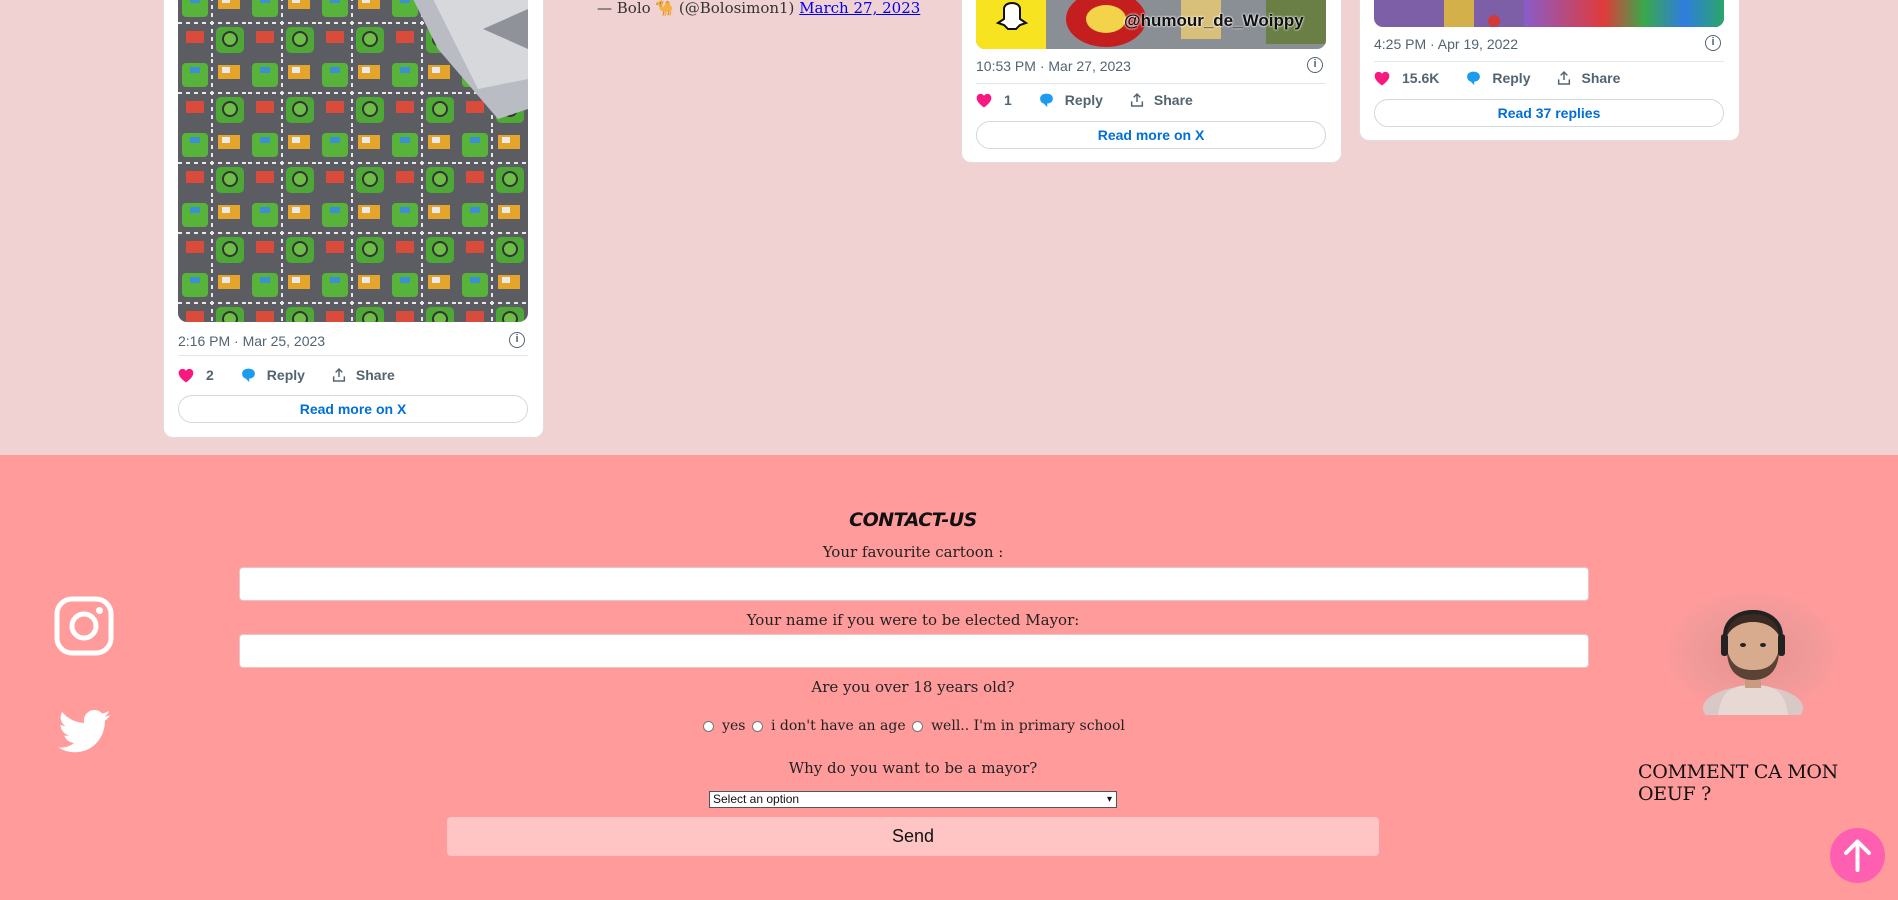  I want to click on like-button: 1, so click(994, 100).